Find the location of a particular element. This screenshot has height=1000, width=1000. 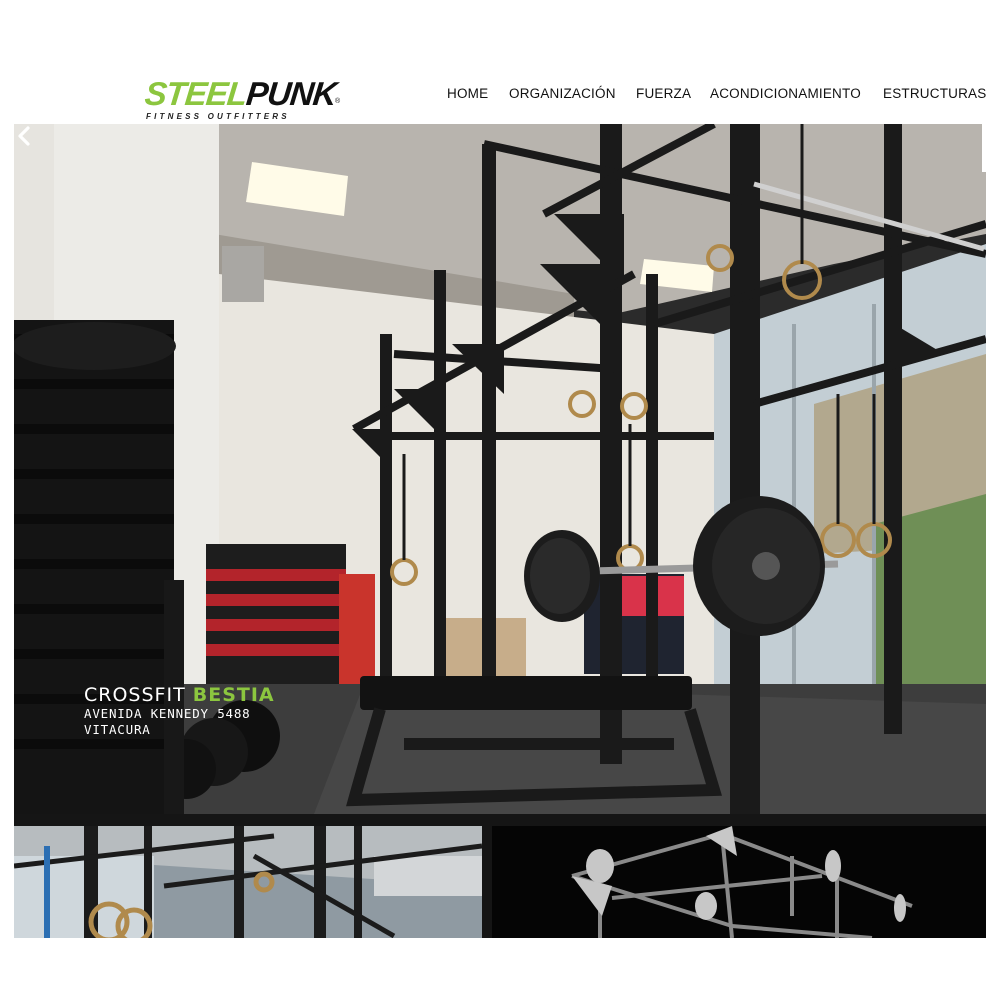

brand-logo: STEELPUNK ® FITNESS OUTFITTERS is located at coordinates (244, 99).